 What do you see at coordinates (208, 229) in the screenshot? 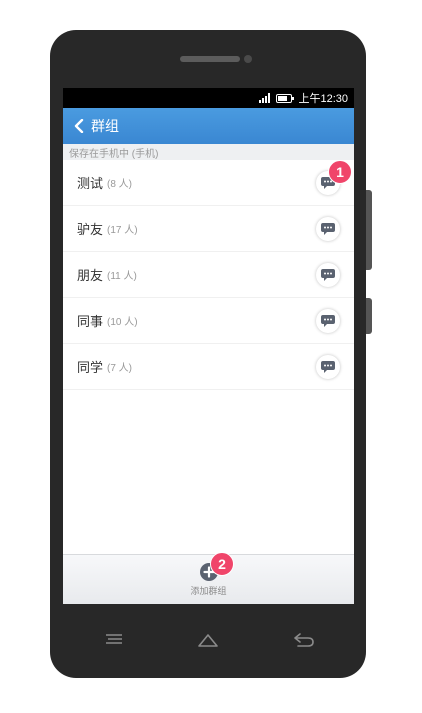
I see `list-item: 驴友 (17 人)` at bounding box center [208, 229].